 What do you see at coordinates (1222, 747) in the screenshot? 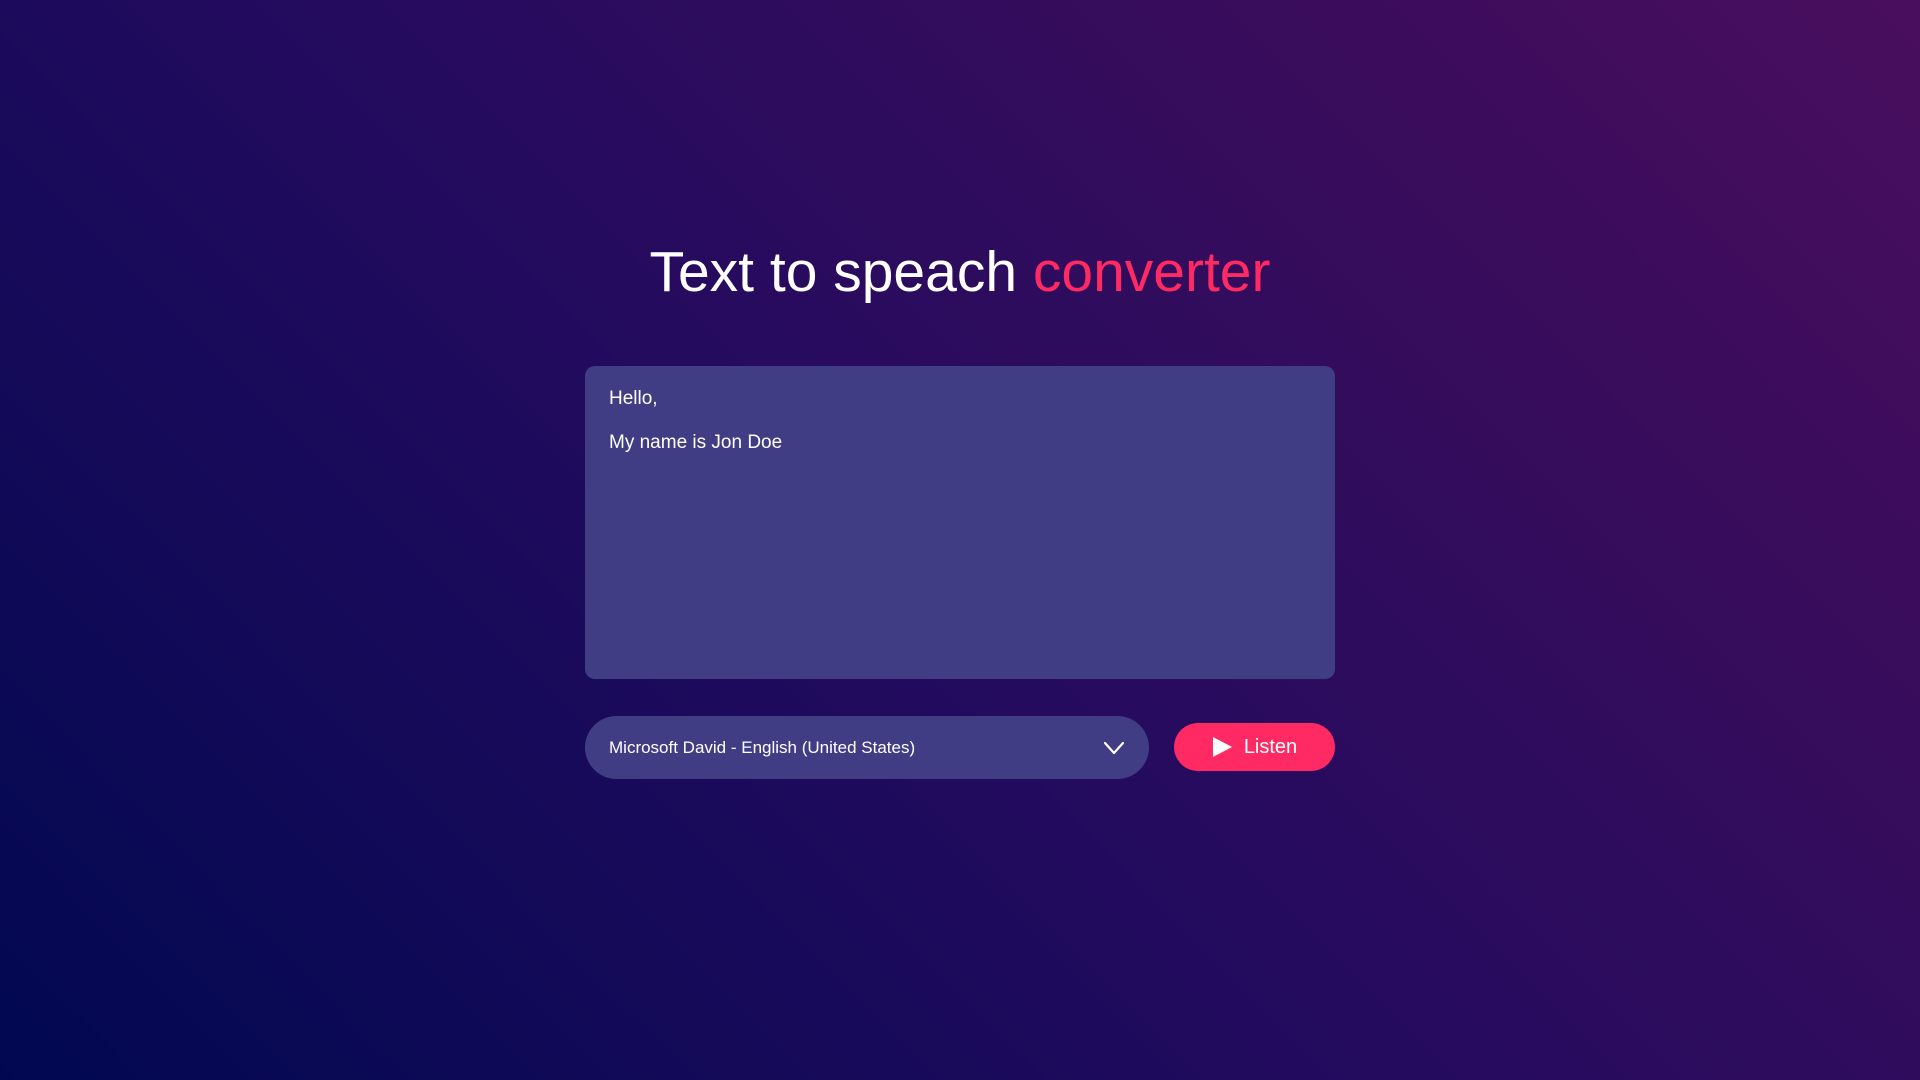
I see `play-icon` at bounding box center [1222, 747].